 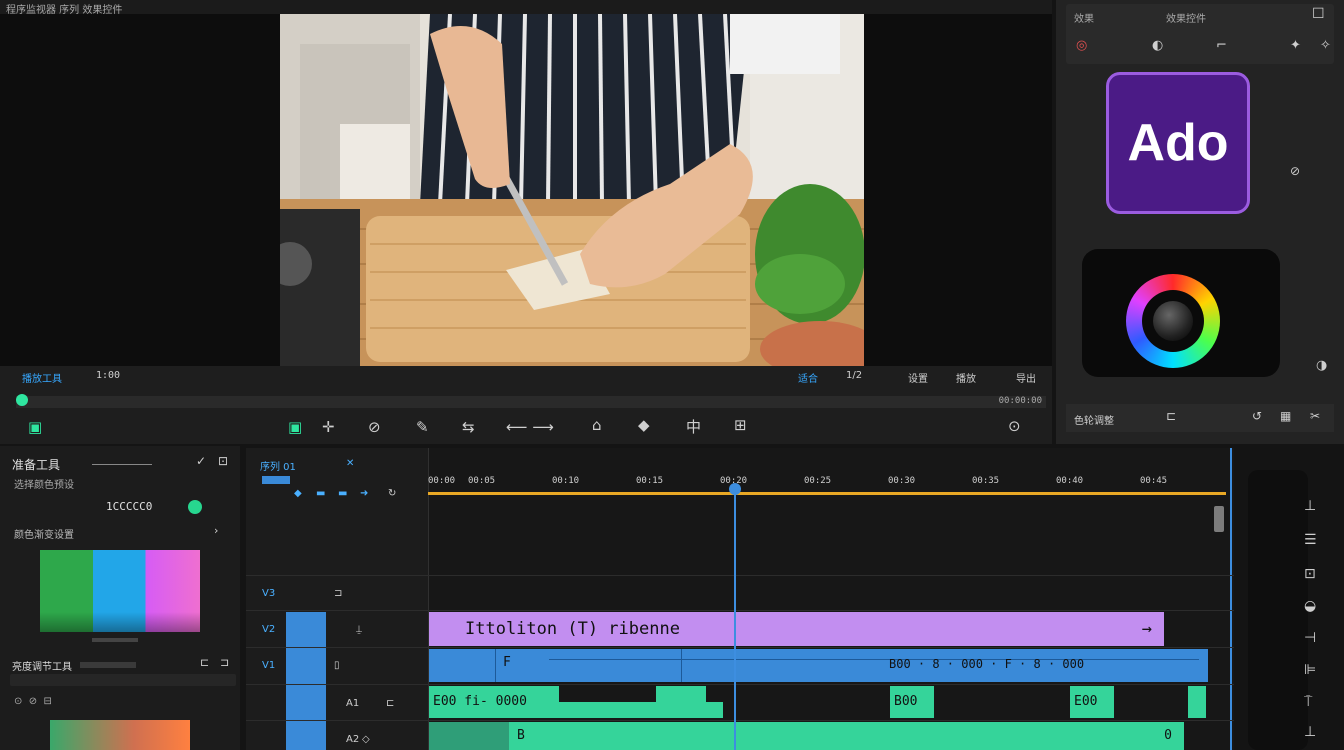 What do you see at coordinates (364, 493) in the screenshot?
I see `arrow-right-icon: ➜` at bounding box center [364, 493].